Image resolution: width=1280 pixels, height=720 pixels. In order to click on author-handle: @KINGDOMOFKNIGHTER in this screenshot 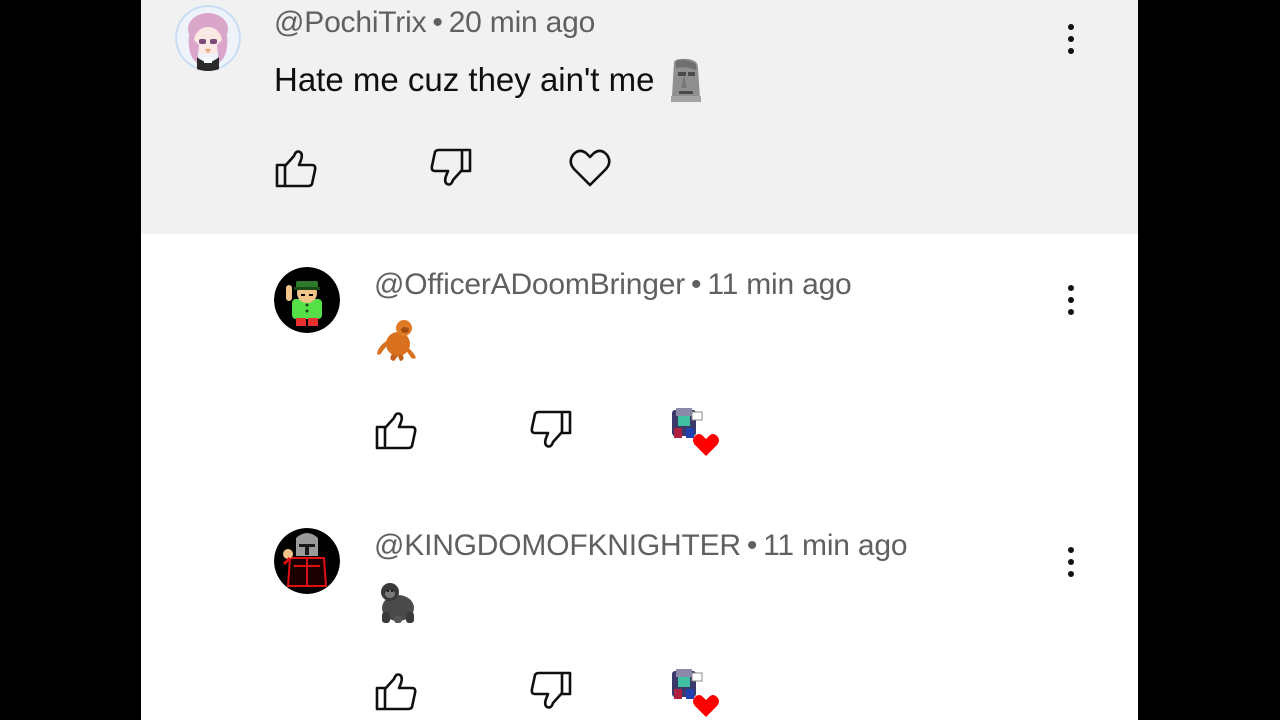, I will do `click(557, 545)`.